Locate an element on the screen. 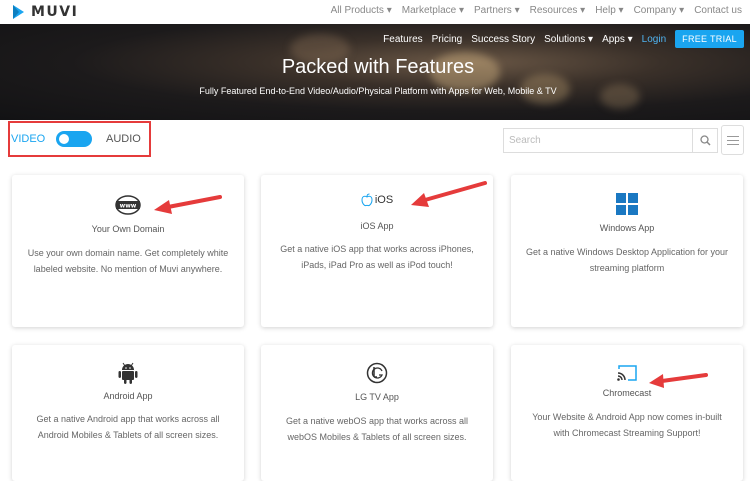 This screenshot has height=481, width=750. muvi-logo: MUVI is located at coordinates (45, 12).